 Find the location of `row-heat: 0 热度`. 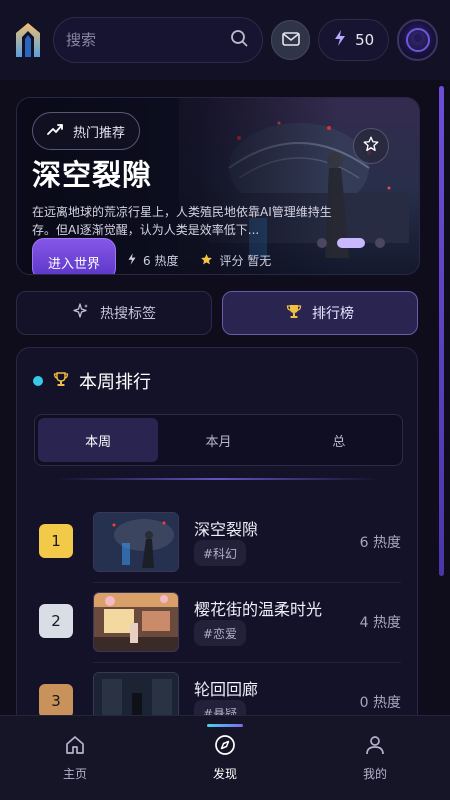

row-heat: 0 热度 is located at coordinates (380, 703).